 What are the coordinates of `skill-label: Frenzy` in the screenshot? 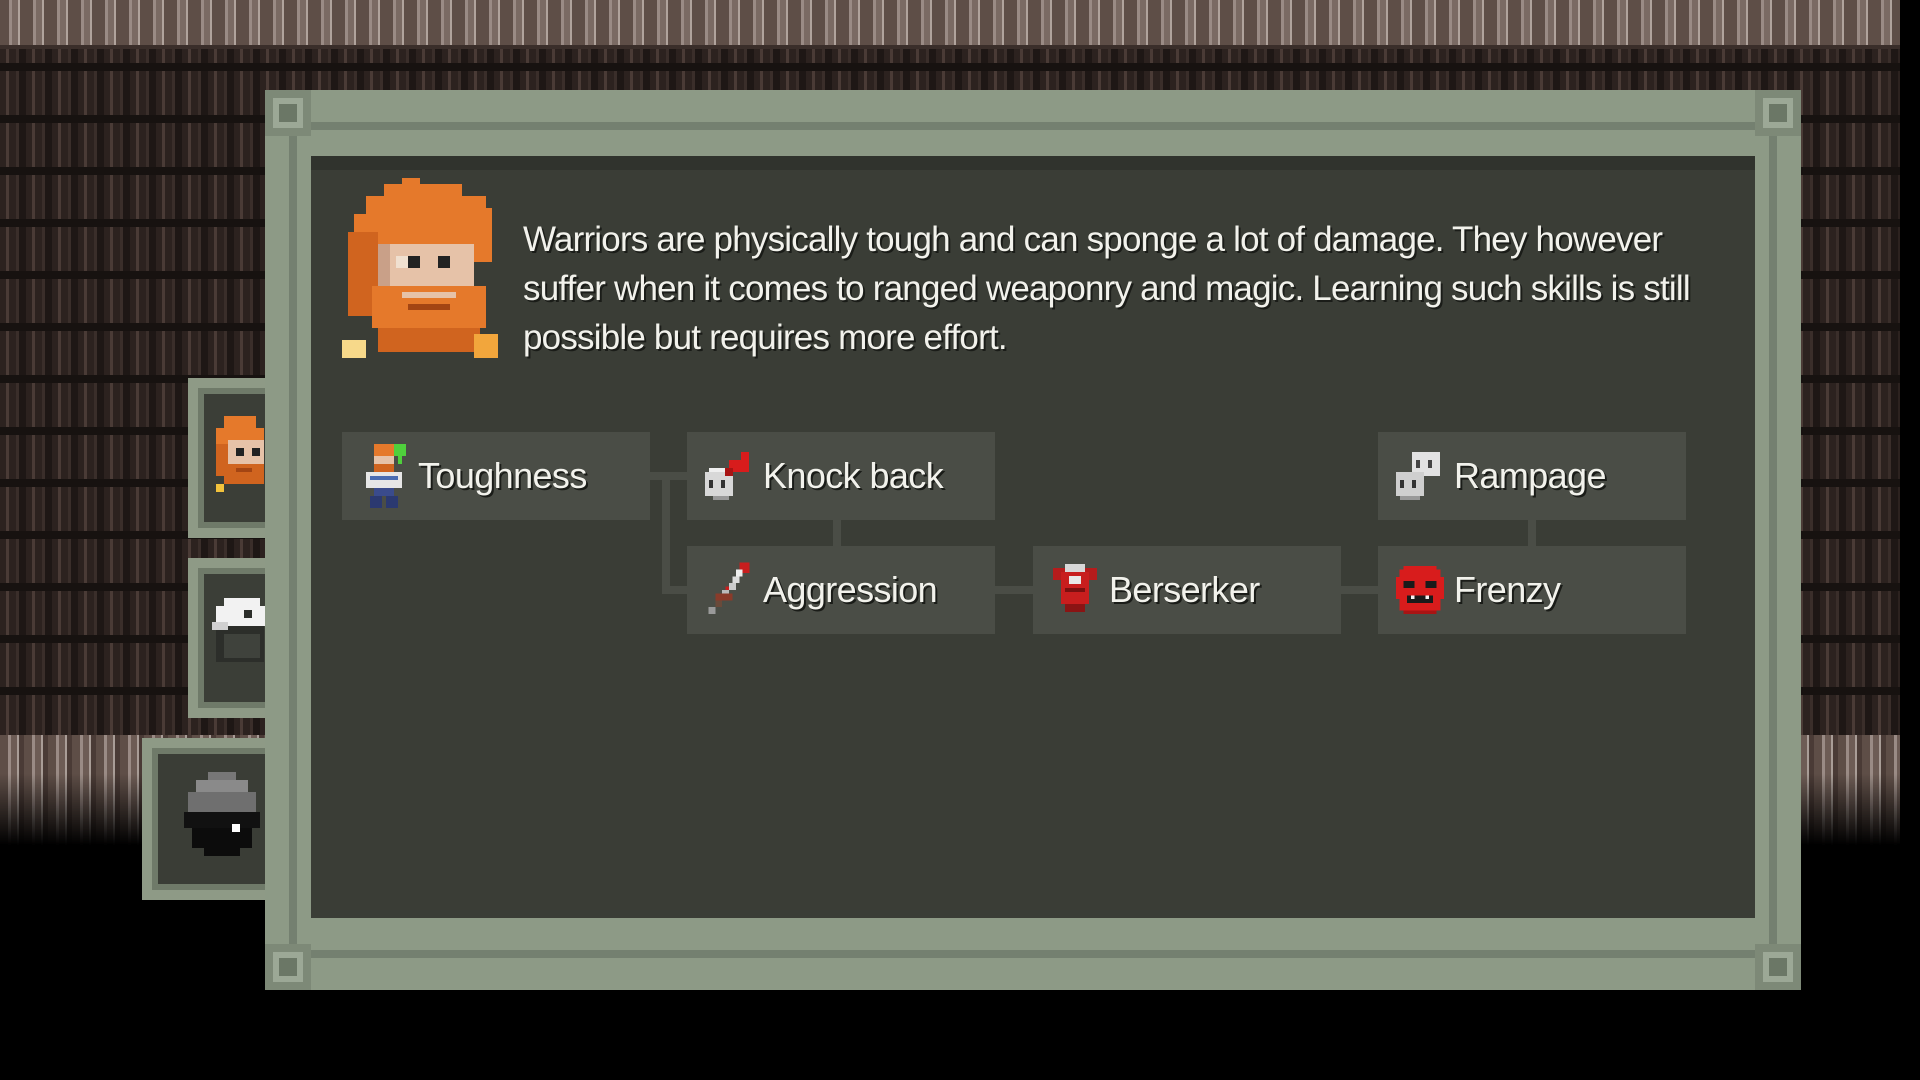 It's located at (1507, 589).